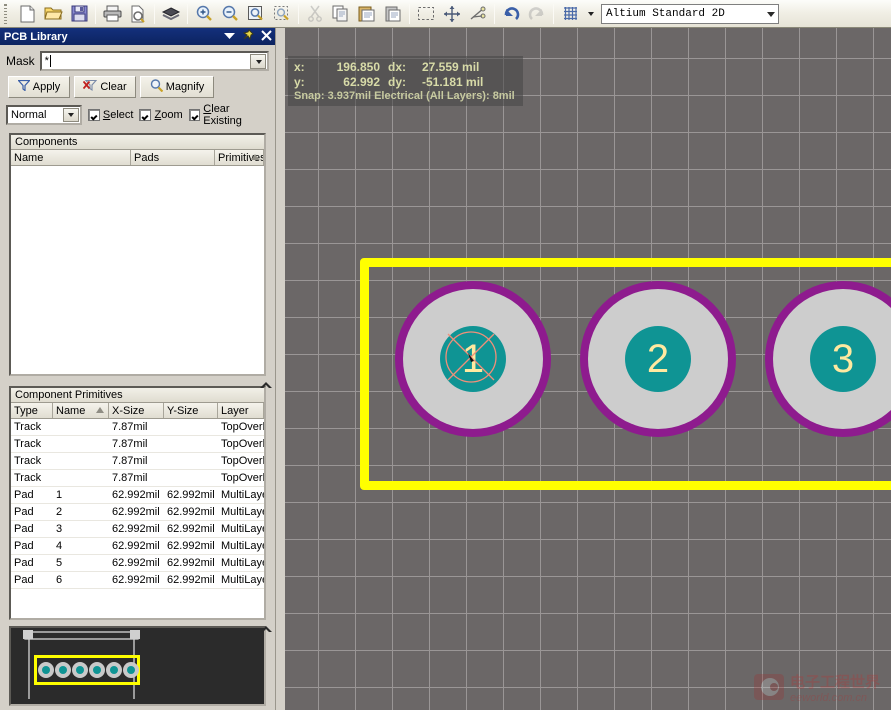 The width and height of the screenshot is (891, 710). I want to click on table-row: Pad 1 62.992mil 62.992mil MultiLayer, so click(137, 495).